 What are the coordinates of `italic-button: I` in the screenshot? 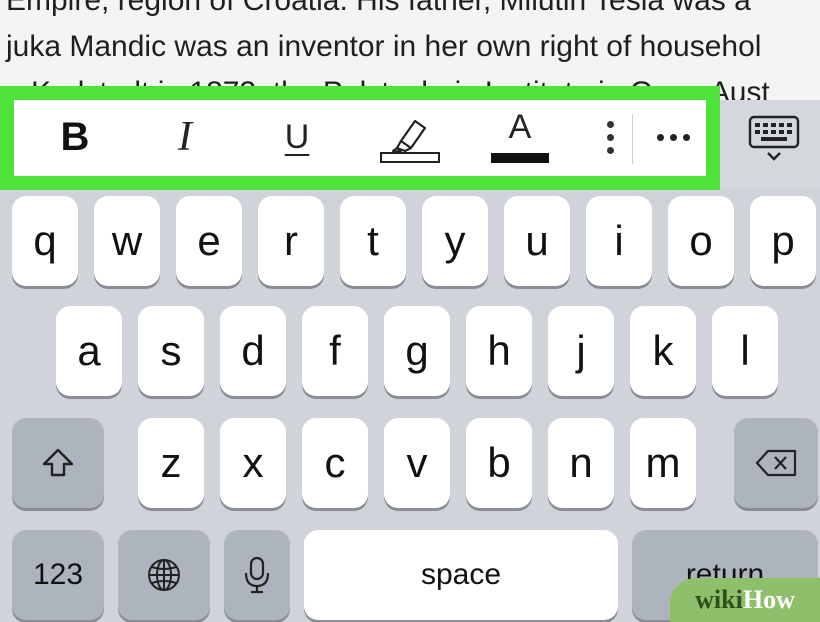 It's located at (185, 137).